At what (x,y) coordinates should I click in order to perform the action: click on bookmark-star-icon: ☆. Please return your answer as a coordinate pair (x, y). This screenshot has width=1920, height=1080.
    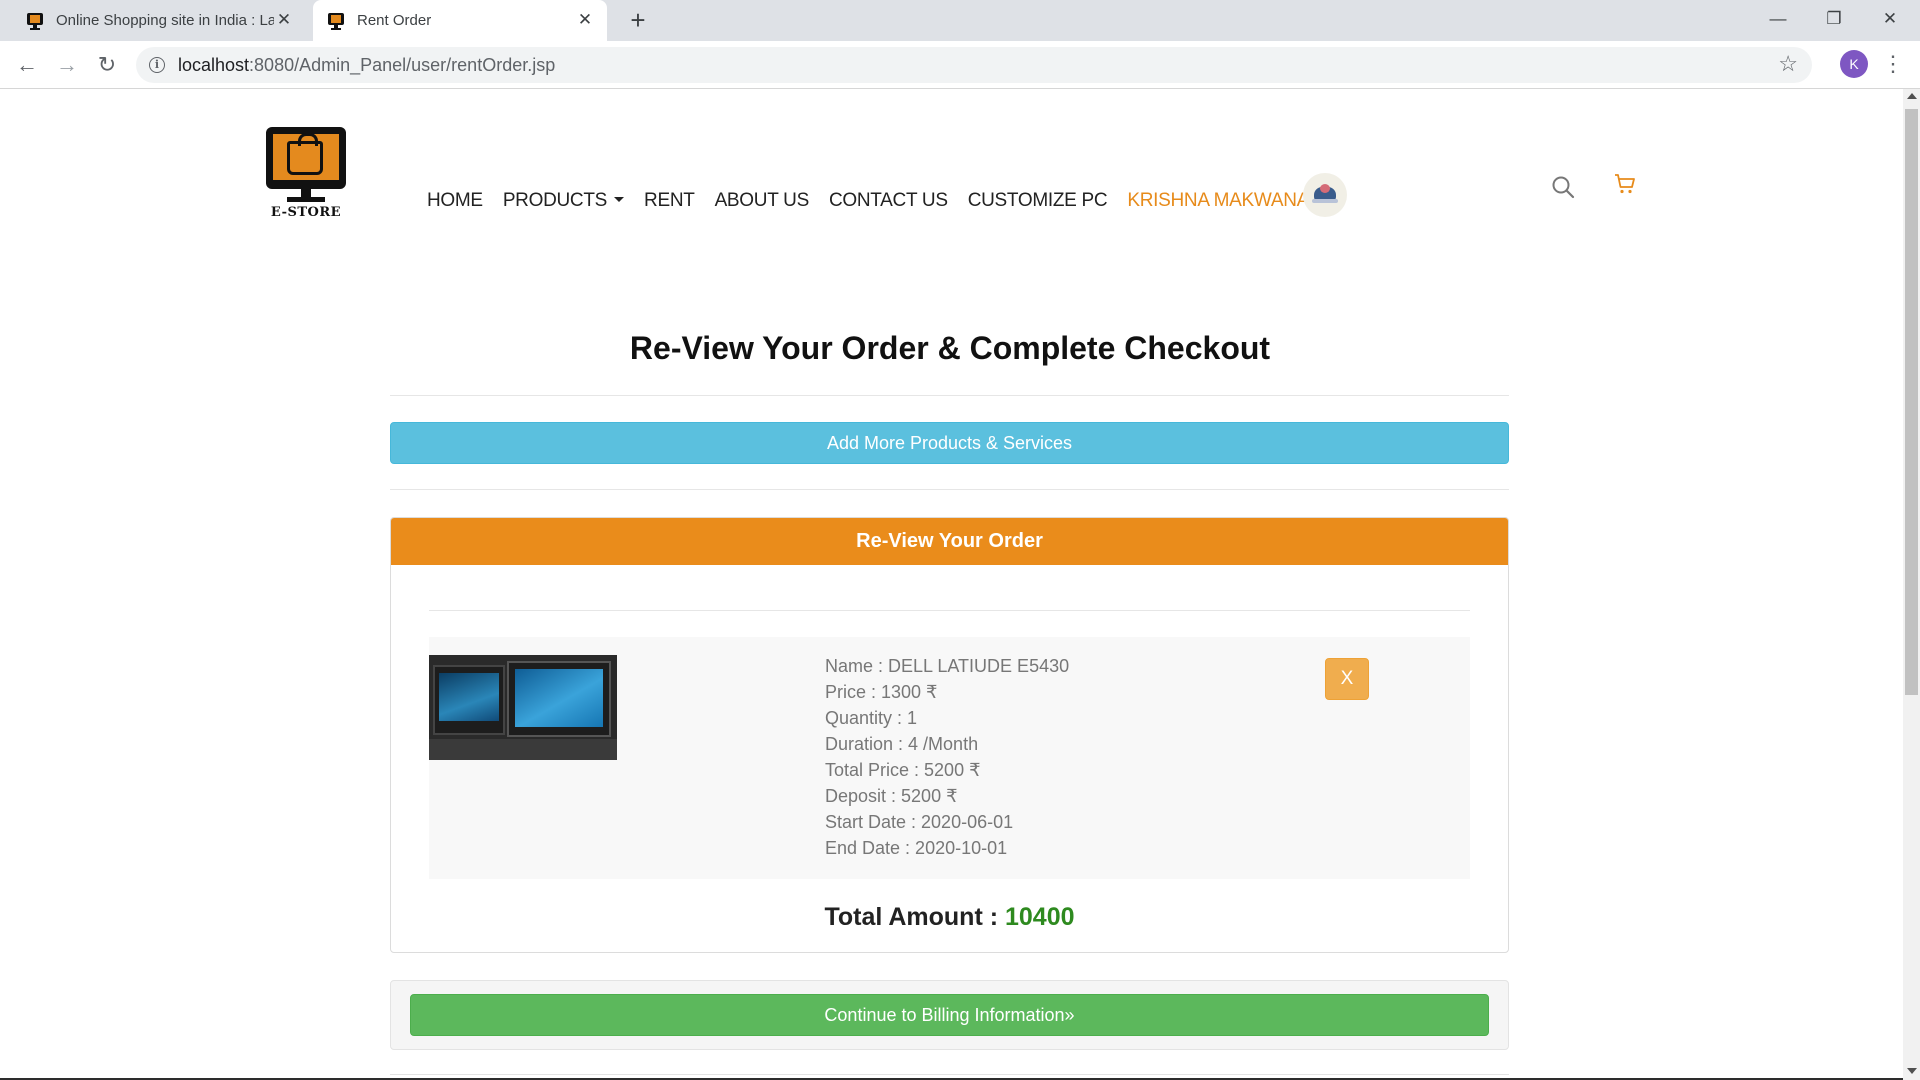
    Looking at the image, I should click on (1788, 64).